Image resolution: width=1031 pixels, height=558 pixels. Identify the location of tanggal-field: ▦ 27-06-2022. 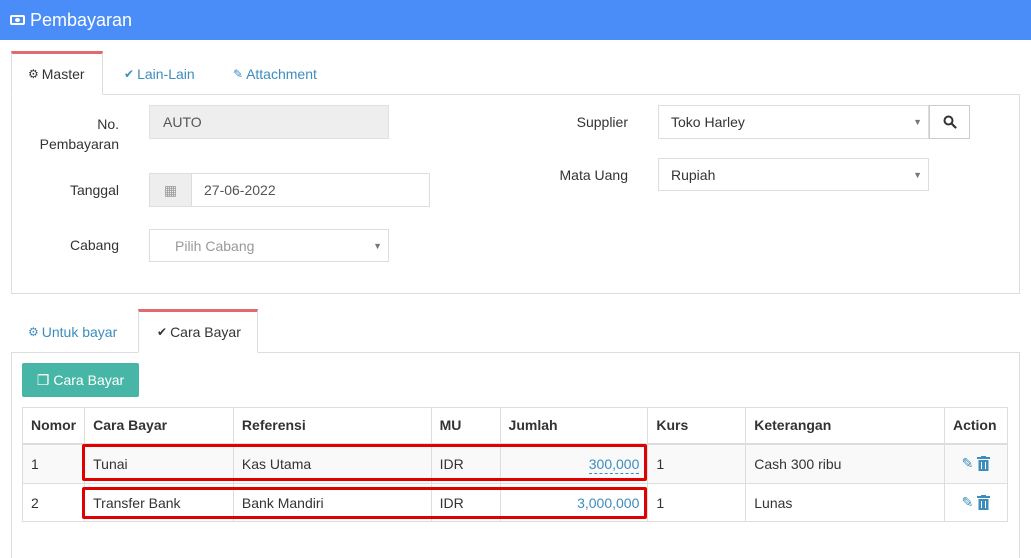
(289, 190).